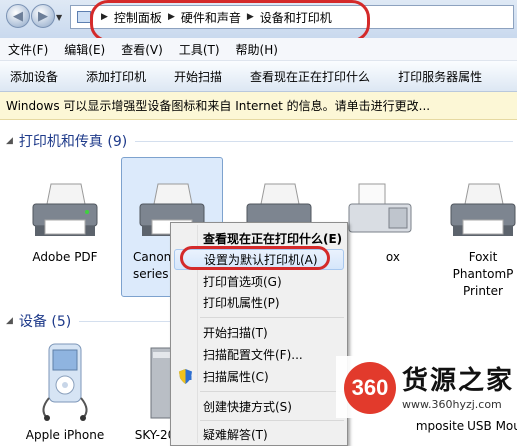 The width and height of the screenshot is (517, 446). Describe the element at coordinates (380, 208) in the screenshot. I see `fax-icon` at that location.